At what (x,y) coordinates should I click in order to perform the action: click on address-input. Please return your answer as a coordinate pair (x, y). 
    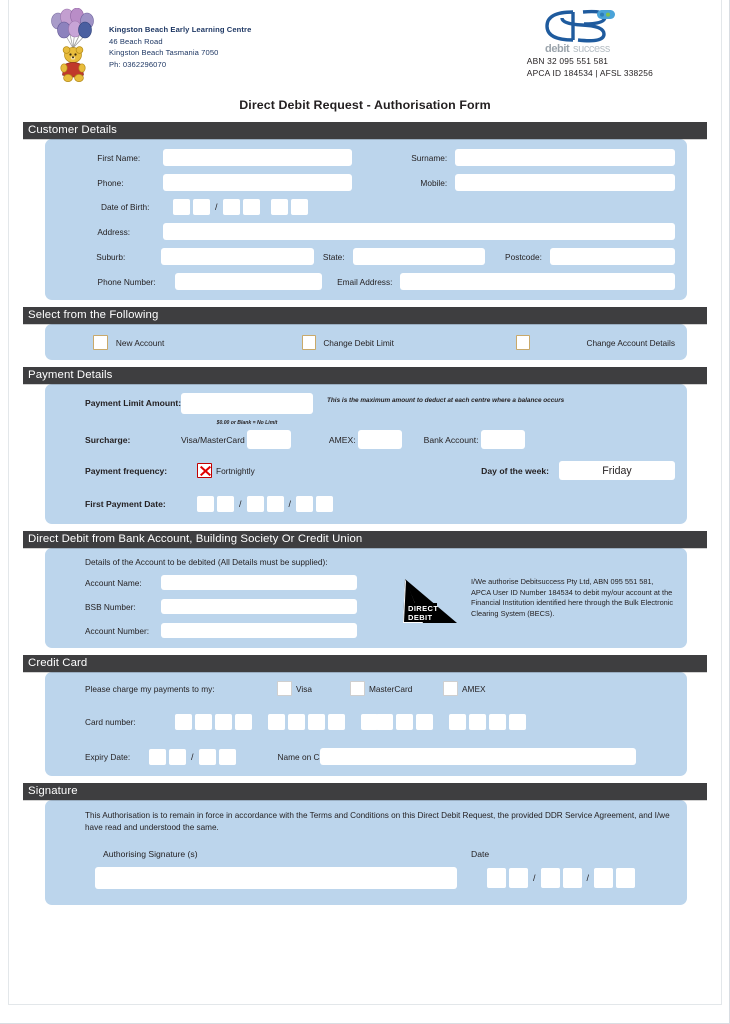
    Looking at the image, I should click on (419, 231).